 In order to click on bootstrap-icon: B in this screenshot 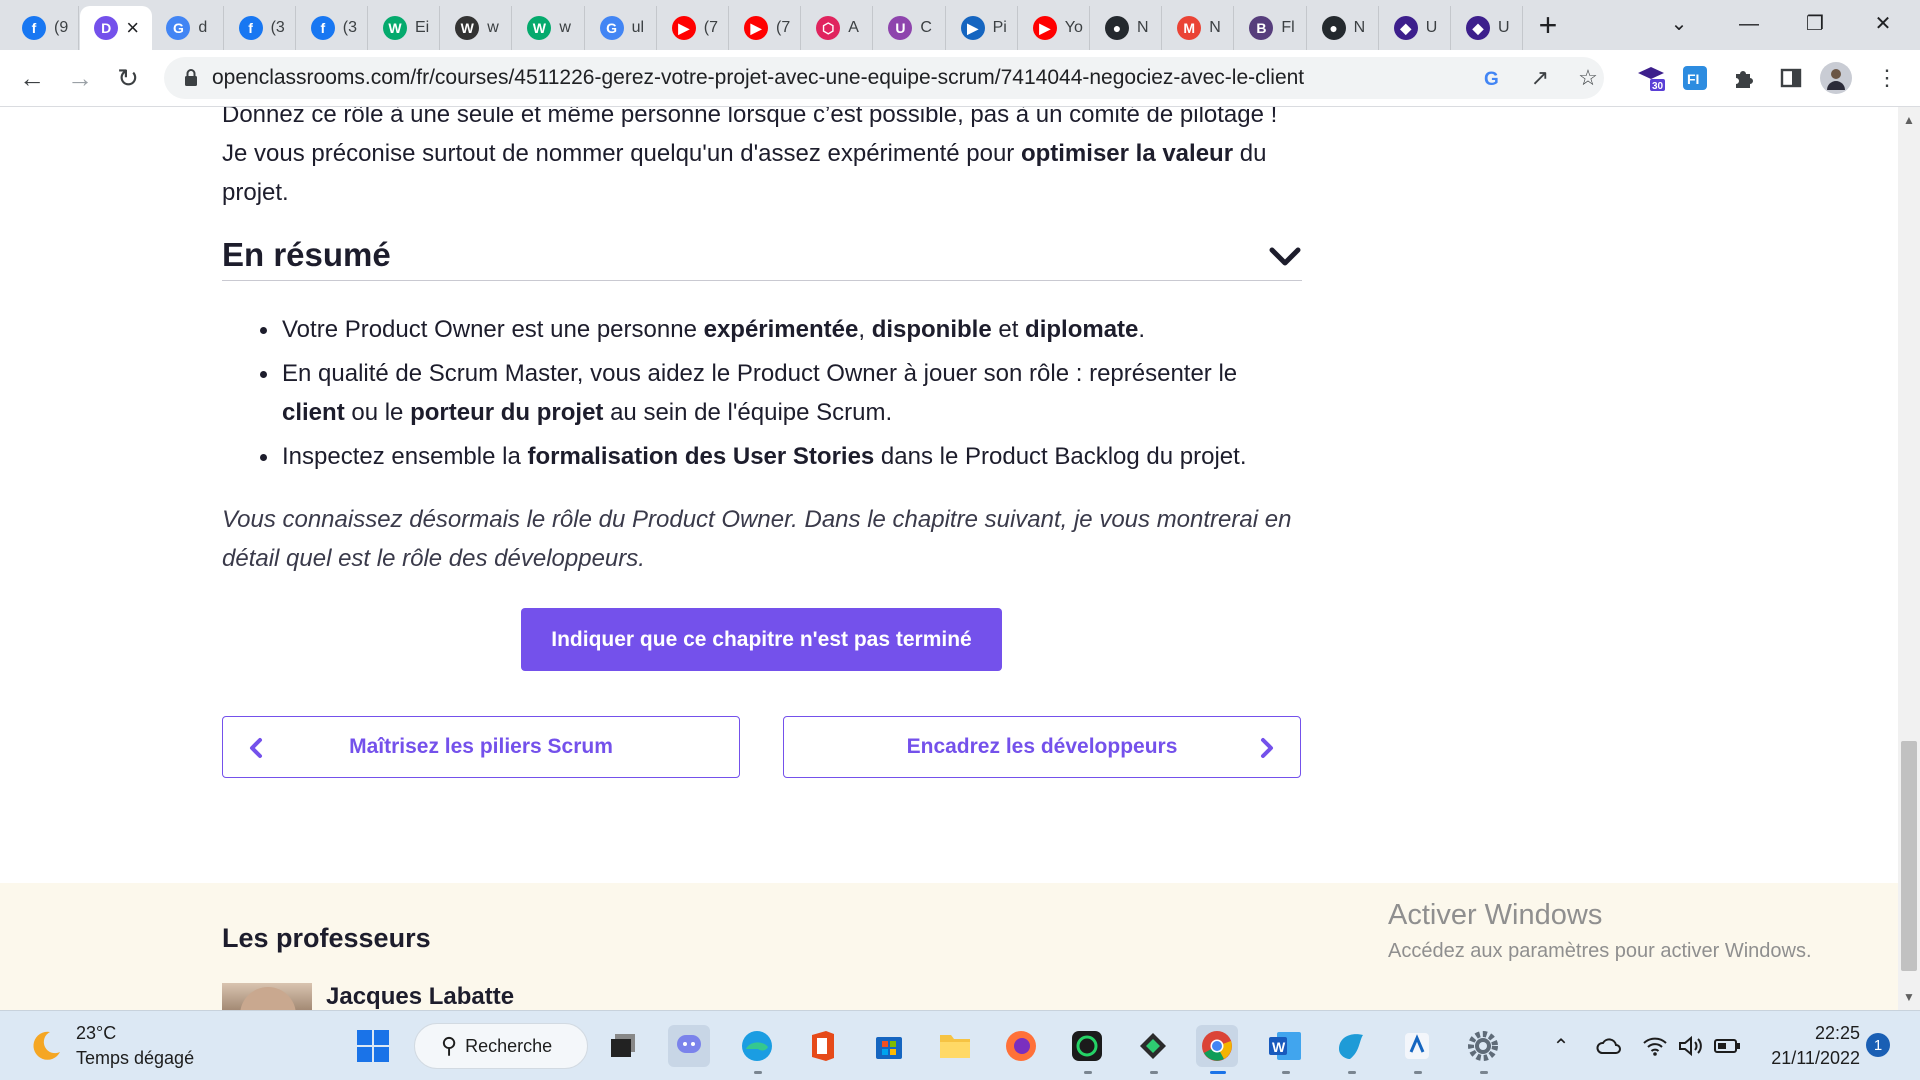, I will do `click(1261, 28)`.